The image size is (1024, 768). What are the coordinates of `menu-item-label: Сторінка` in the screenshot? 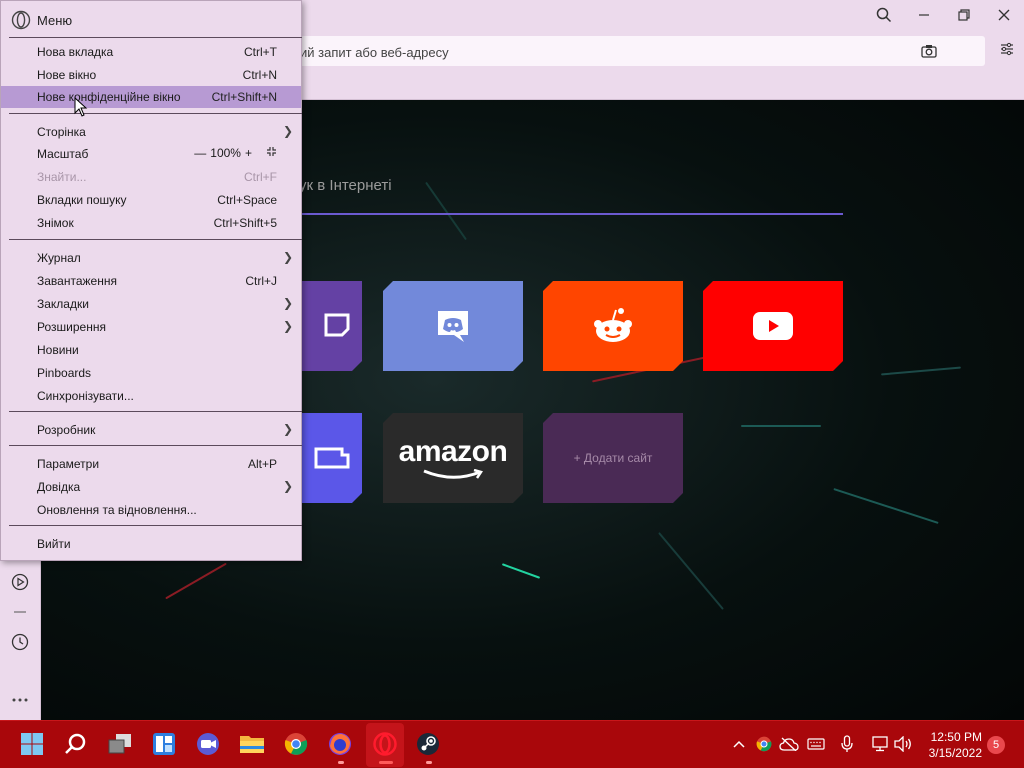 It's located at (61, 132).